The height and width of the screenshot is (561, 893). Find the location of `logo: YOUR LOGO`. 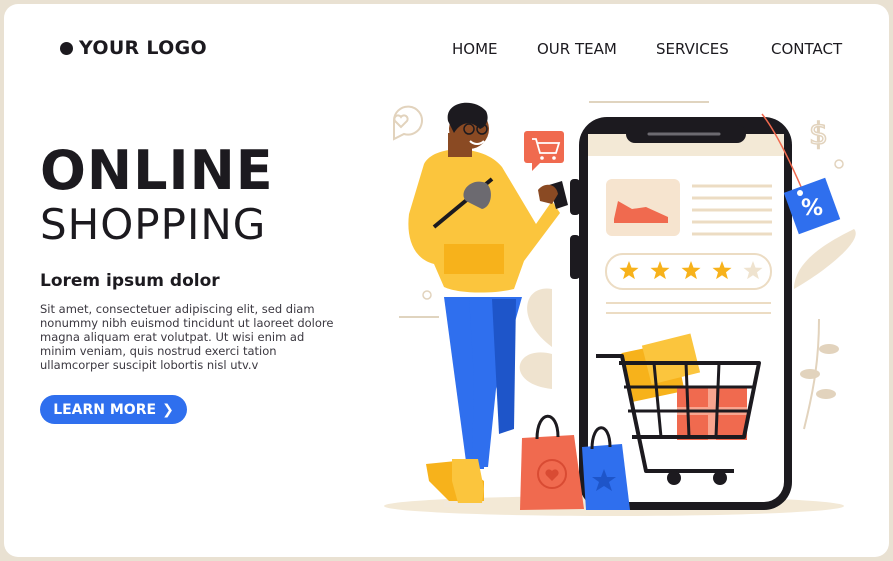

logo: YOUR LOGO is located at coordinates (133, 48).